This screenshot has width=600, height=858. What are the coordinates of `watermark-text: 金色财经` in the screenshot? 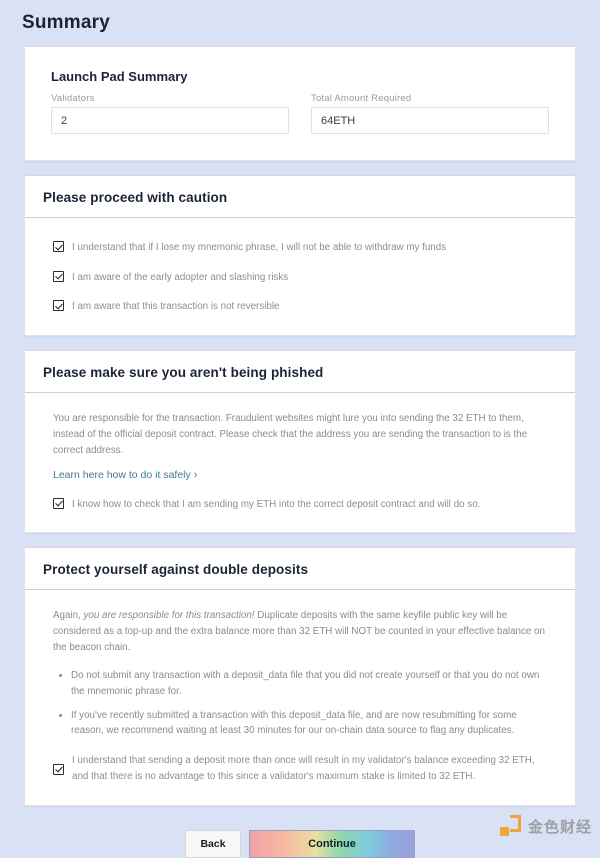 It's located at (559, 826).